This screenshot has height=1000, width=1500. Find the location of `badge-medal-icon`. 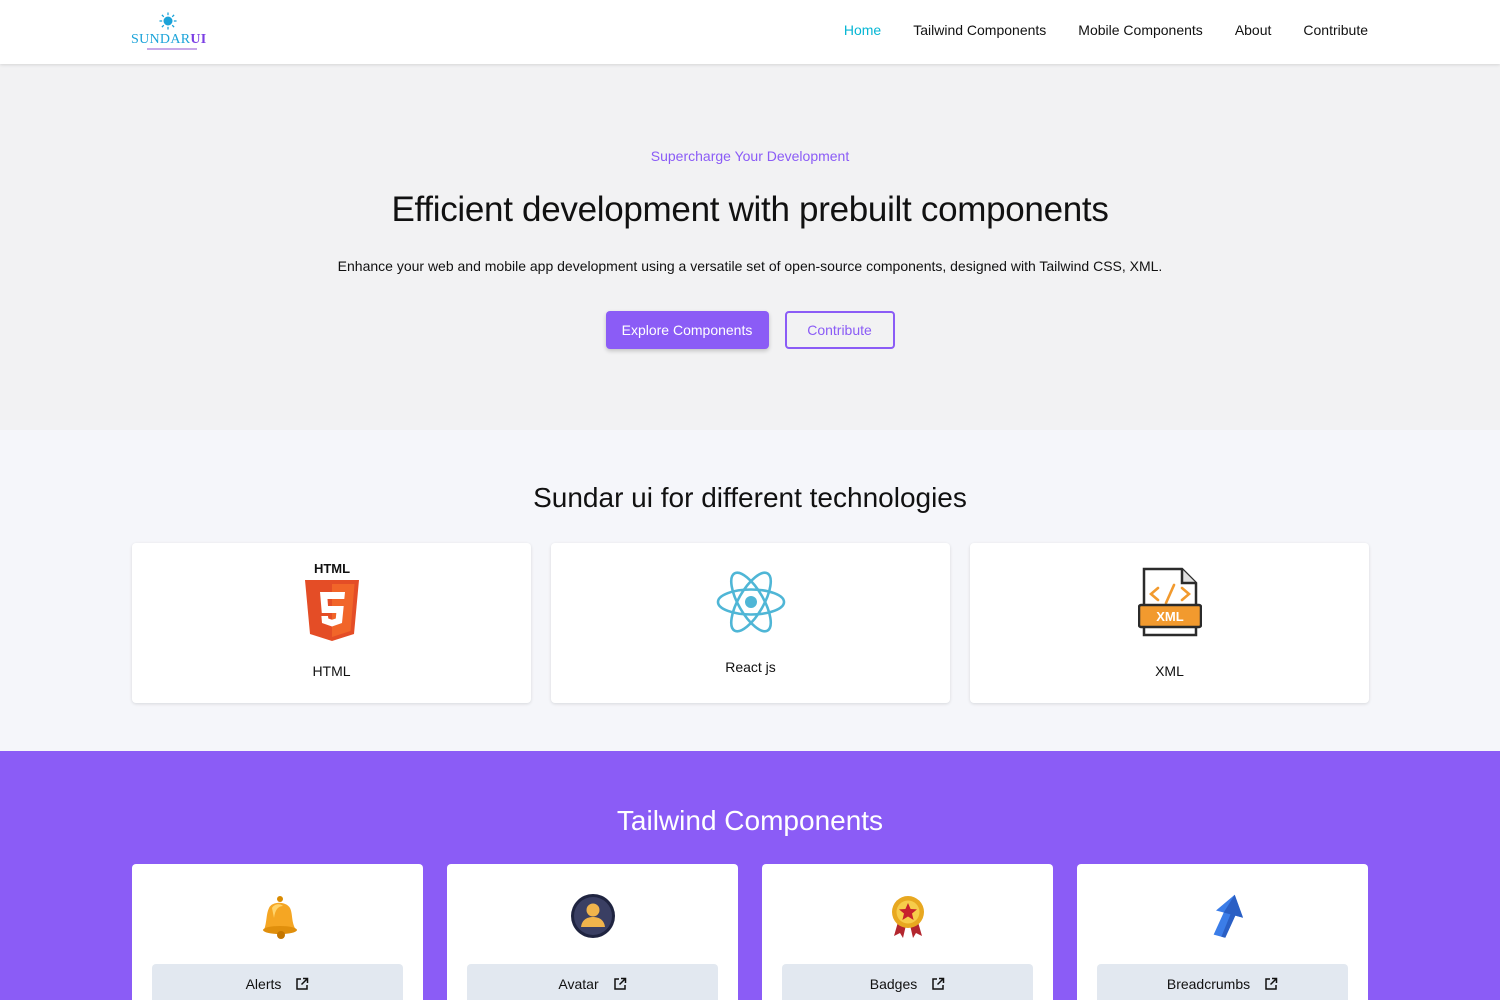

badge-medal-icon is located at coordinates (907, 917).